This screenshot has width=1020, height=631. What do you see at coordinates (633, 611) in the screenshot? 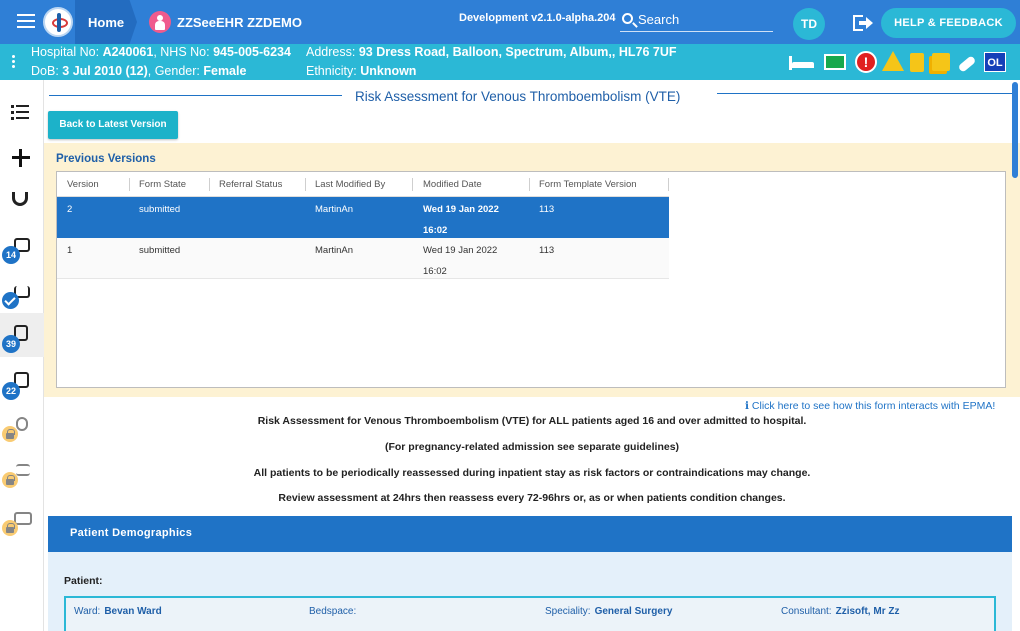
I see `speciality-value: General Surgery` at bounding box center [633, 611].